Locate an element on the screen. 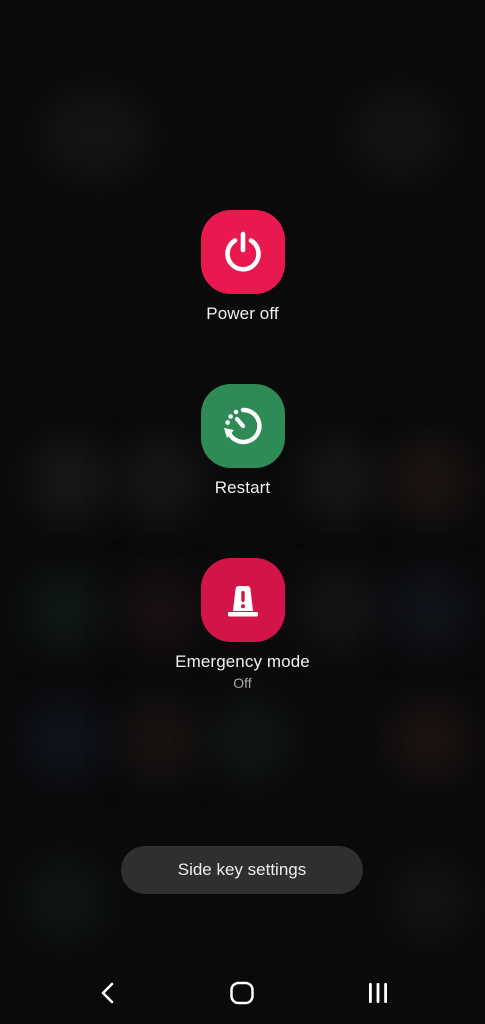 The width and height of the screenshot is (485, 1024). restart-action: Restart is located at coordinates (242, 441).